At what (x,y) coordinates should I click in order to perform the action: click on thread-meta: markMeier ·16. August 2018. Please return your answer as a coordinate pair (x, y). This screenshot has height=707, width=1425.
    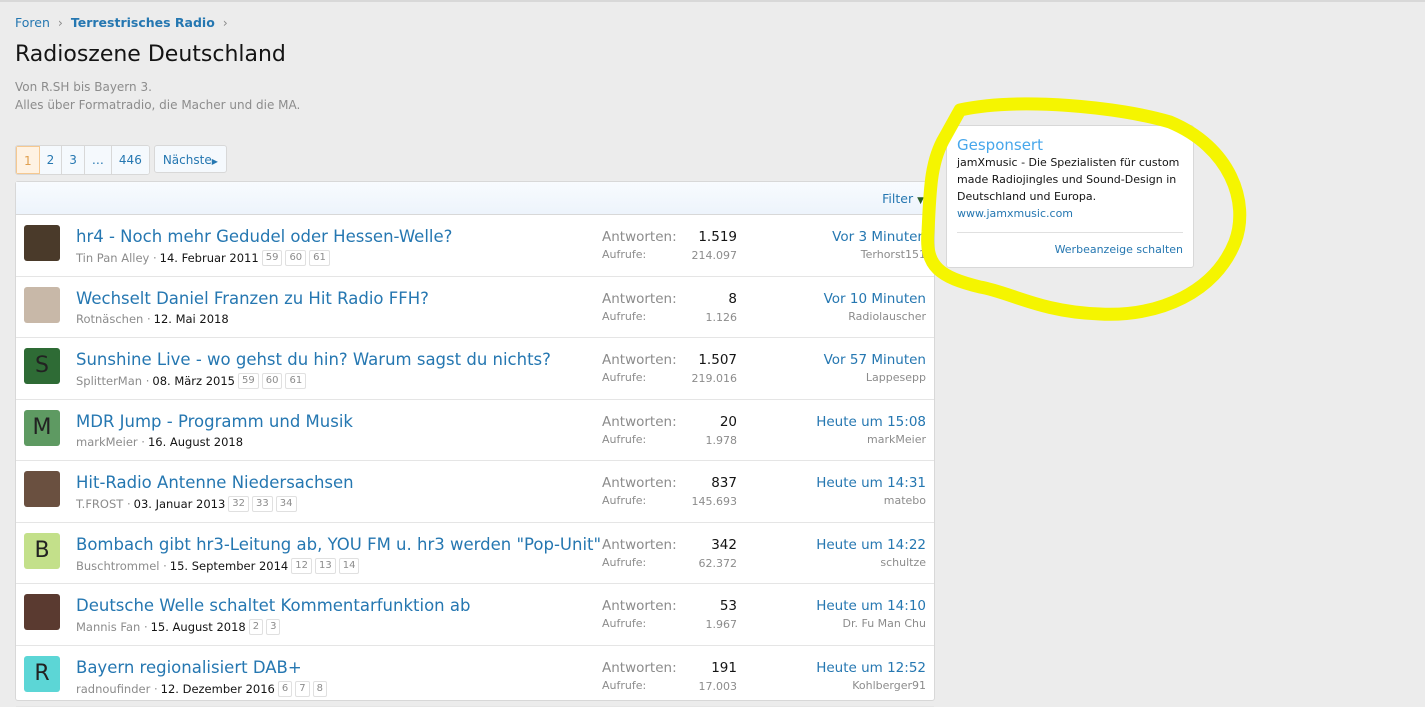
    Looking at the image, I should click on (159, 442).